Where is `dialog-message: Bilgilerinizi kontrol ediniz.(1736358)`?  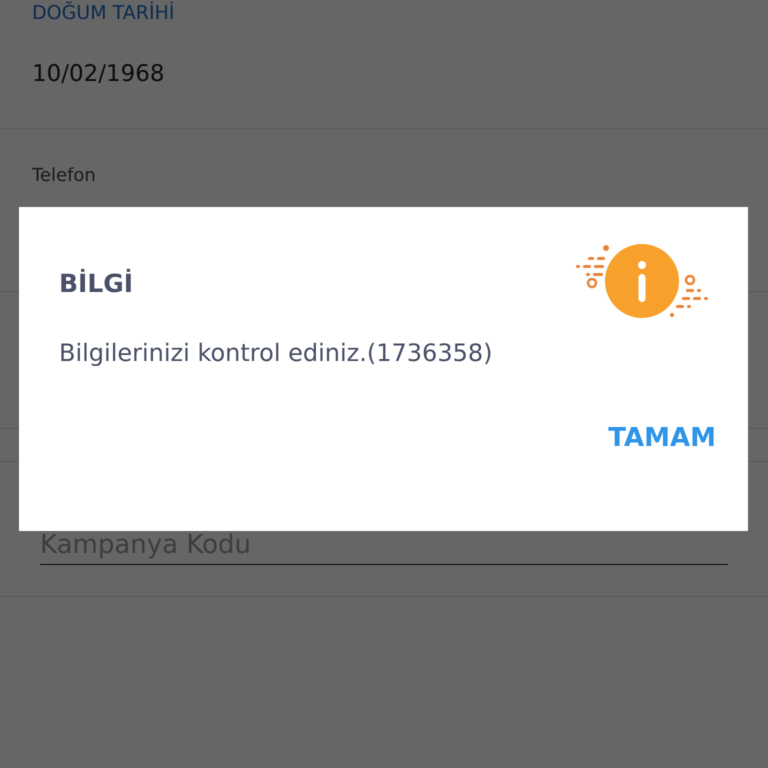 dialog-message: Bilgilerinizi kontrol ediniz.(1736358) is located at coordinates (276, 353).